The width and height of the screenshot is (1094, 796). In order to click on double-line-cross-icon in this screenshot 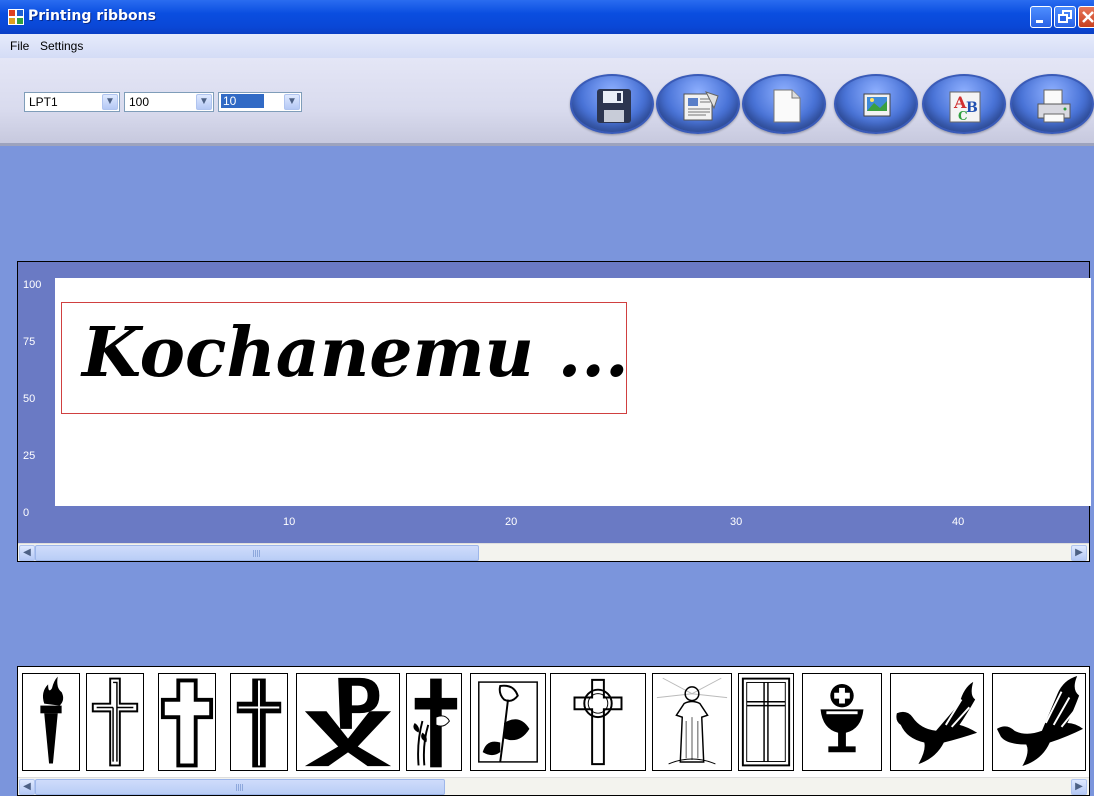, I will do `click(259, 723)`.